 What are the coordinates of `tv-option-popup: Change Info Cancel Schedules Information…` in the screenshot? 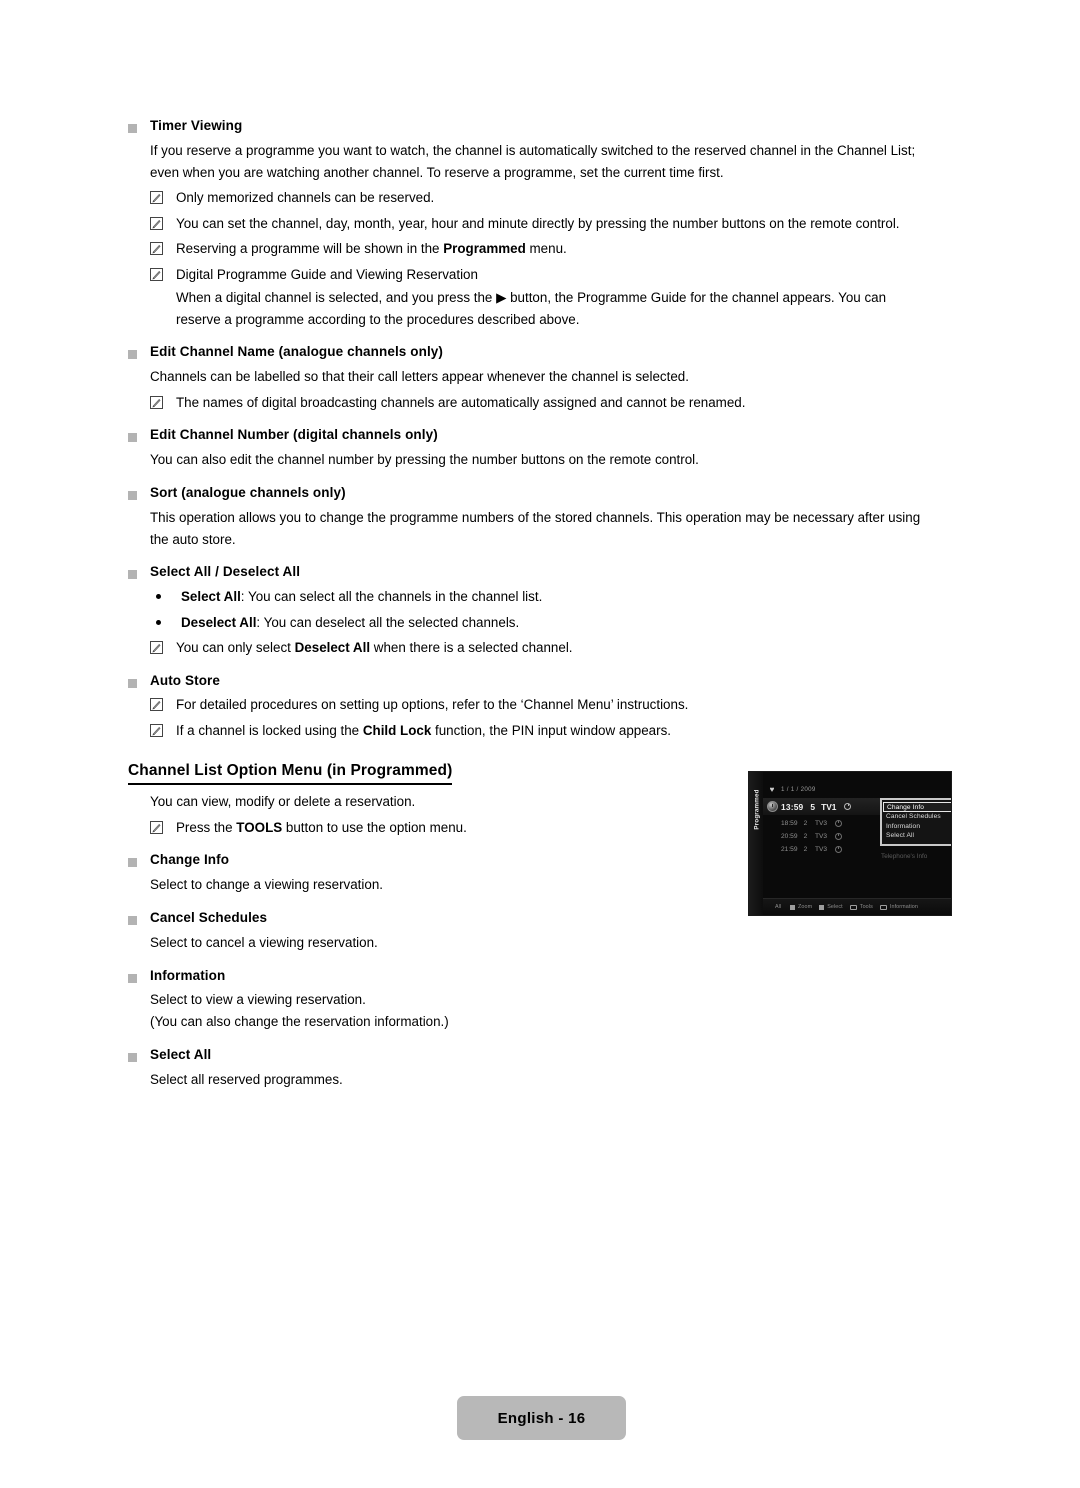 It's located at (915, 822).